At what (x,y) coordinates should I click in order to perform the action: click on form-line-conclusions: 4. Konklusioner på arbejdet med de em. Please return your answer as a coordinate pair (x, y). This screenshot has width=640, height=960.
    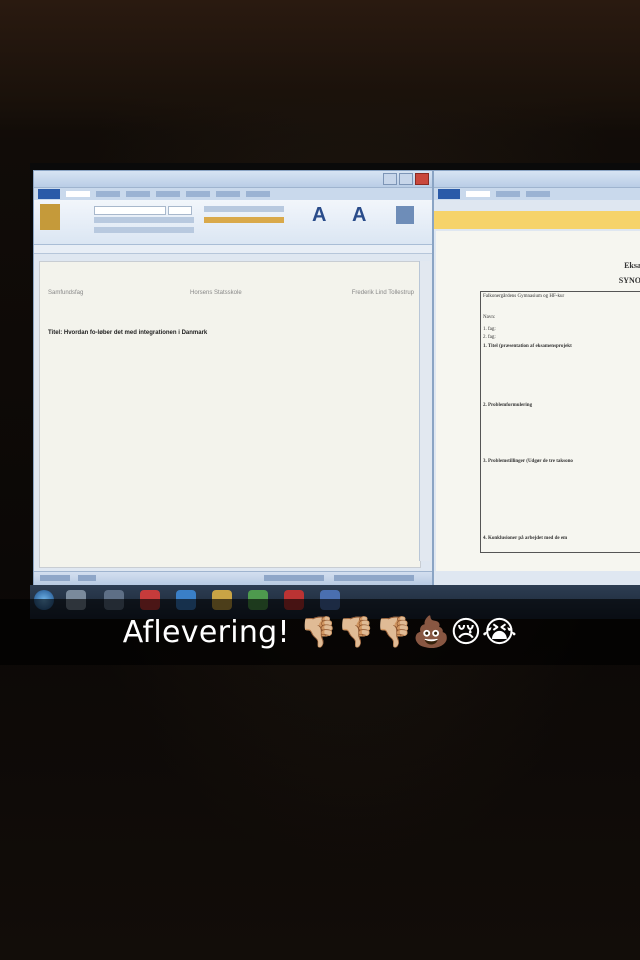
    Looking at the image, I should click on (525, 538).